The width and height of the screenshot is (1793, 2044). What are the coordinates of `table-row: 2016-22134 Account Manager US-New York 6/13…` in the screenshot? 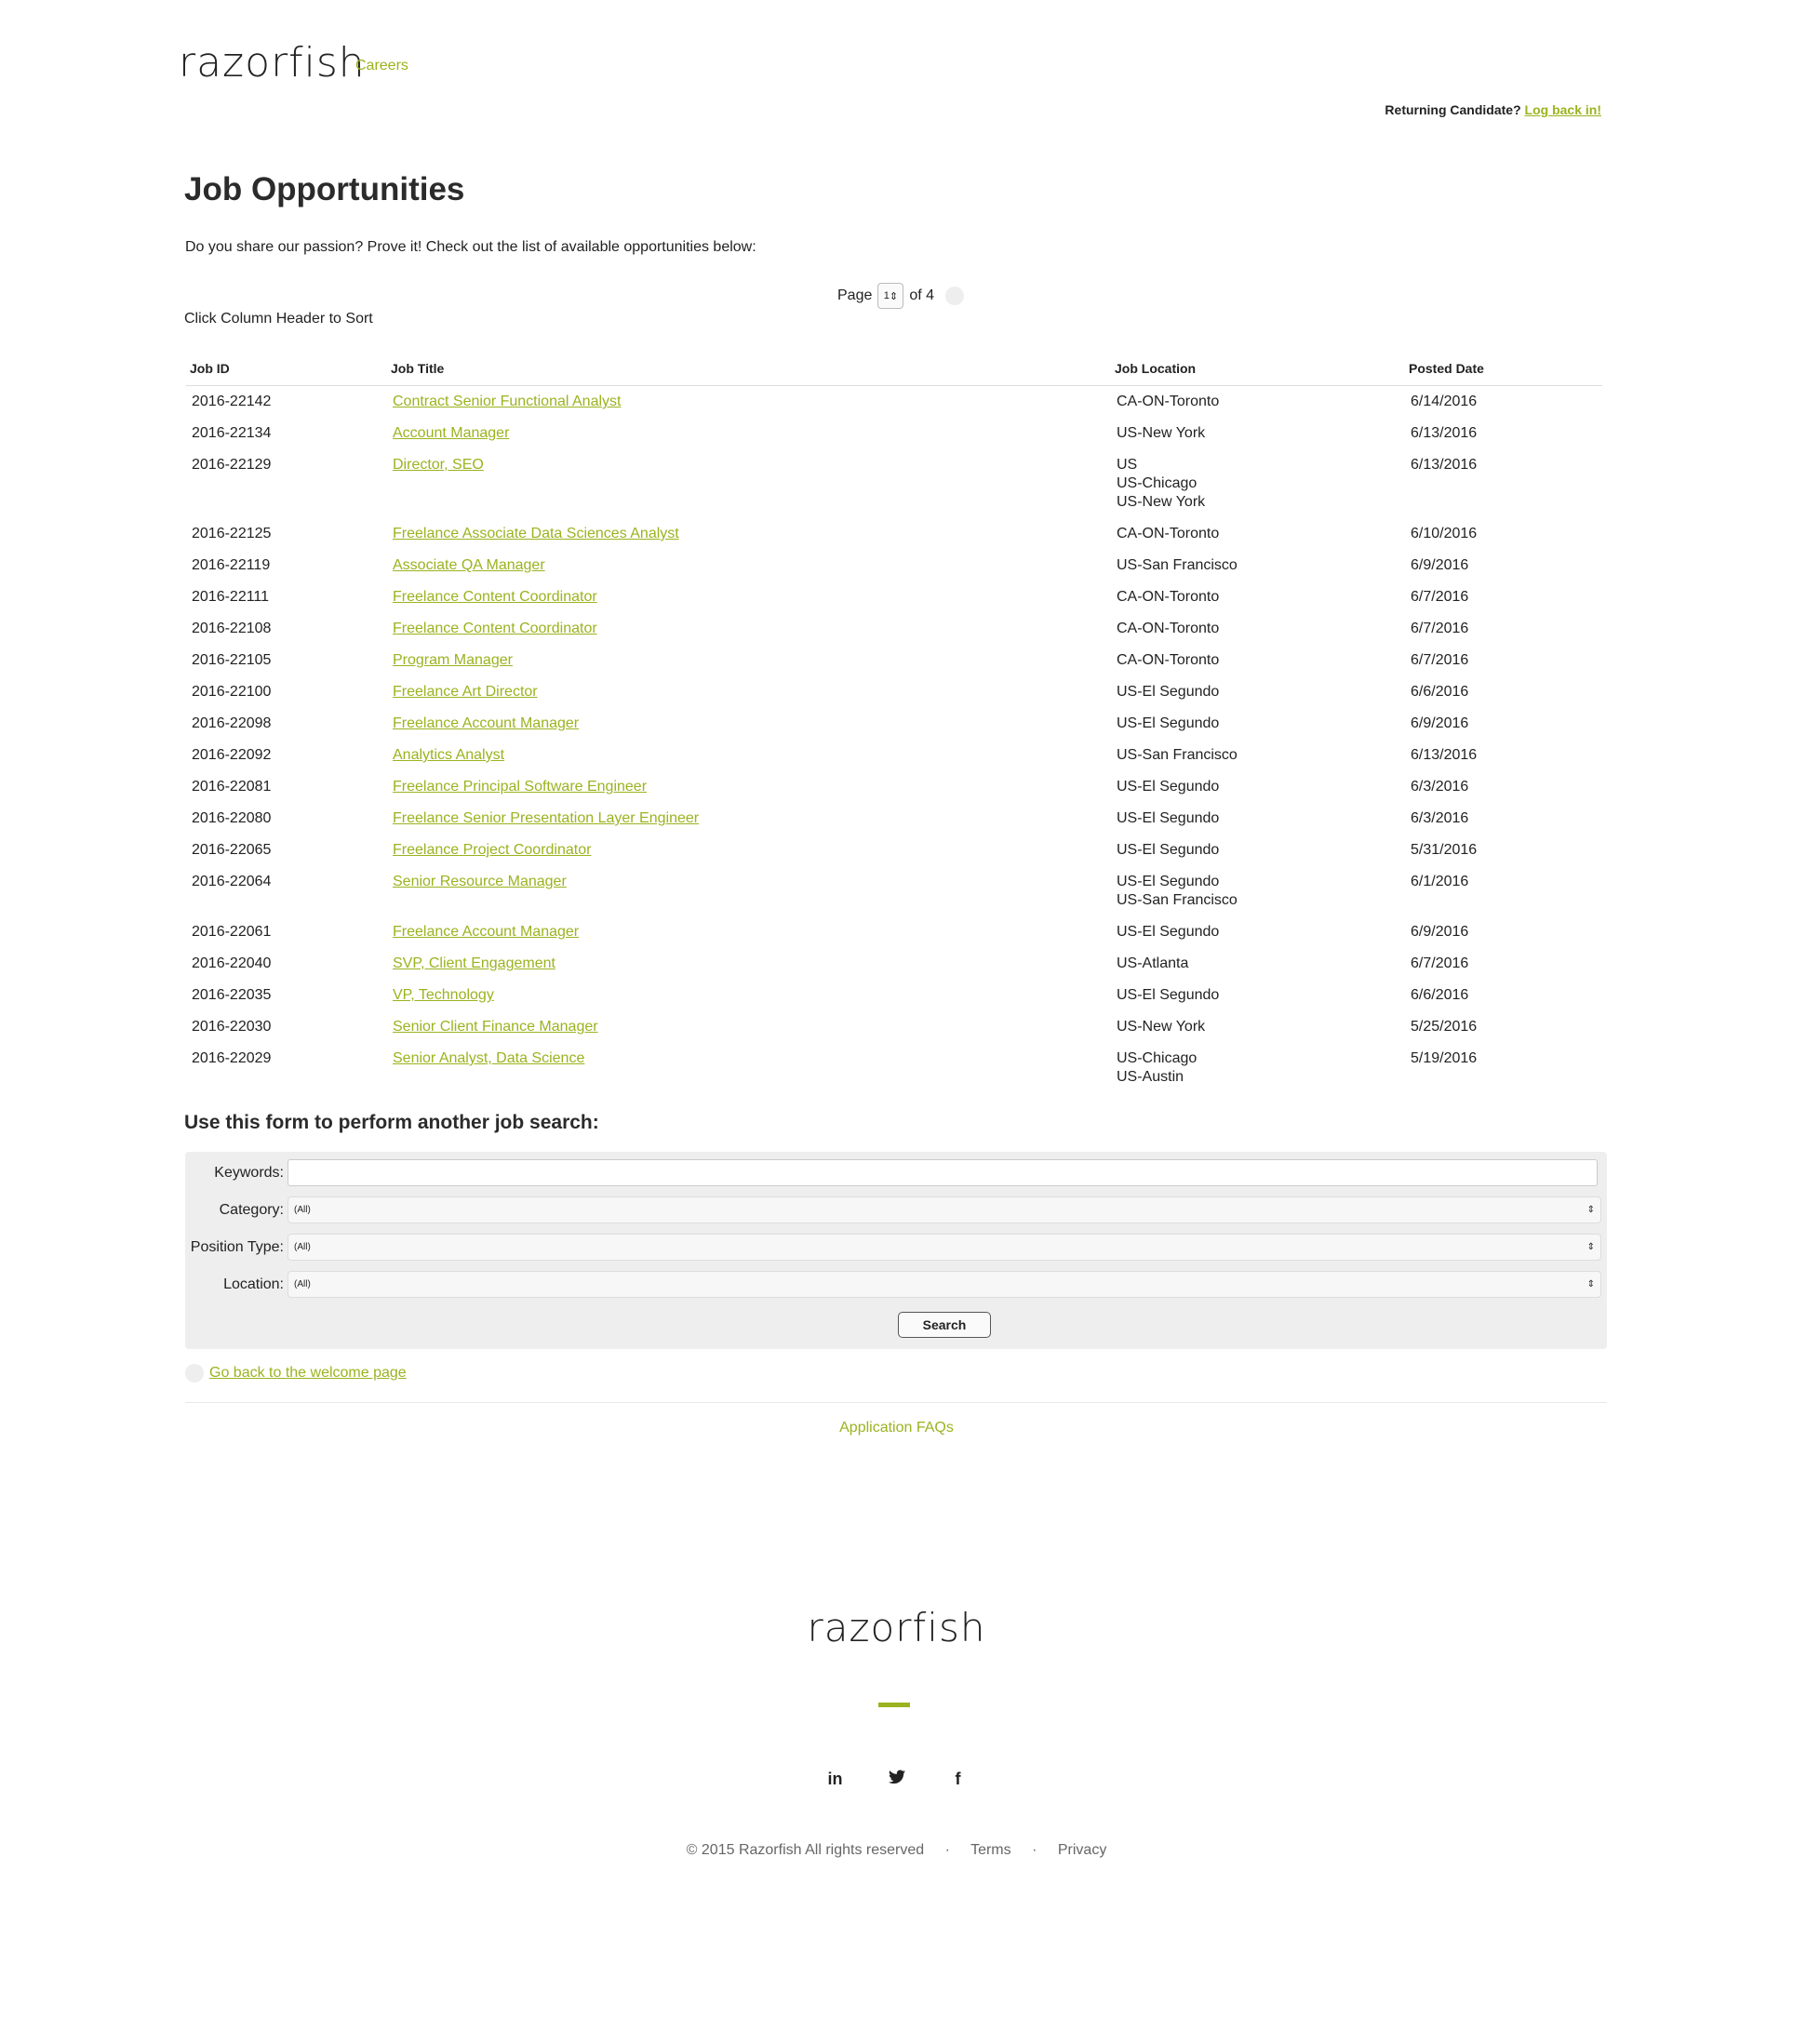 It's located at (894, 434).